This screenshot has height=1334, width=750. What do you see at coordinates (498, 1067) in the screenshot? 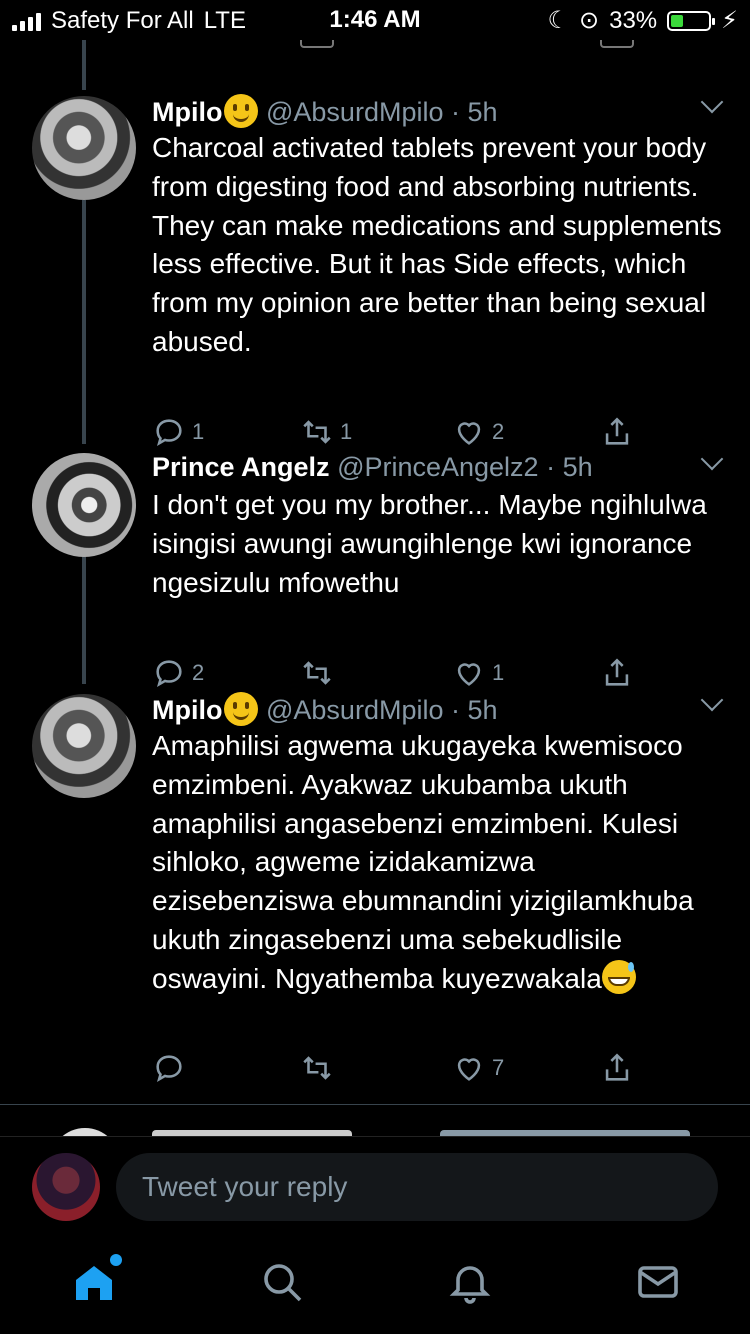
I see `like-count: 7` at bounding box center [498, 1067].